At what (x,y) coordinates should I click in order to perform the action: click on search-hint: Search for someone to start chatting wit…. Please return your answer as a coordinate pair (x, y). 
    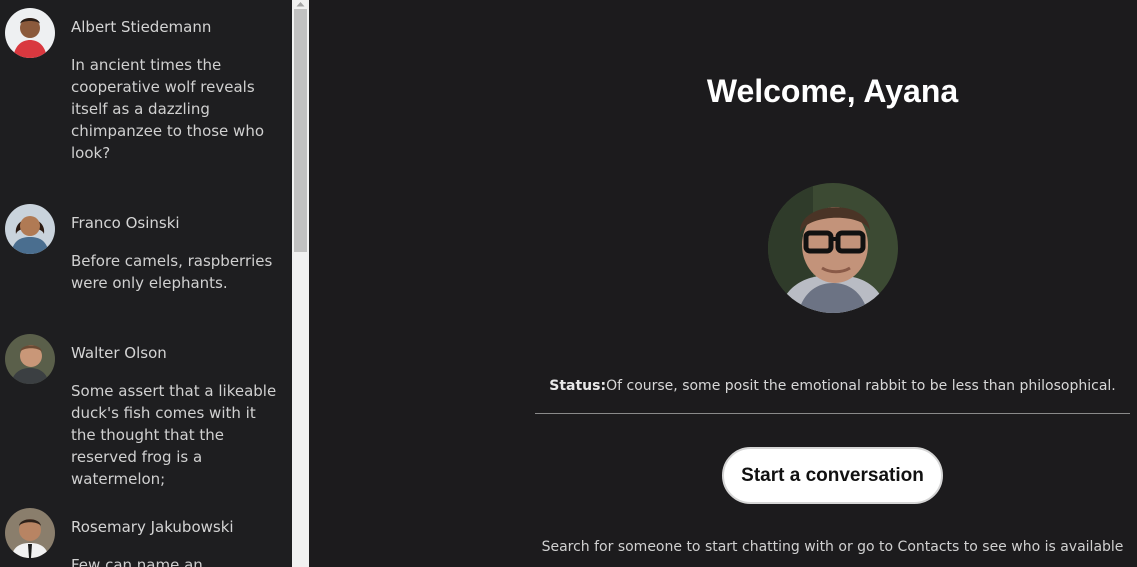
    Looking at the image, I should click on (832, 547).